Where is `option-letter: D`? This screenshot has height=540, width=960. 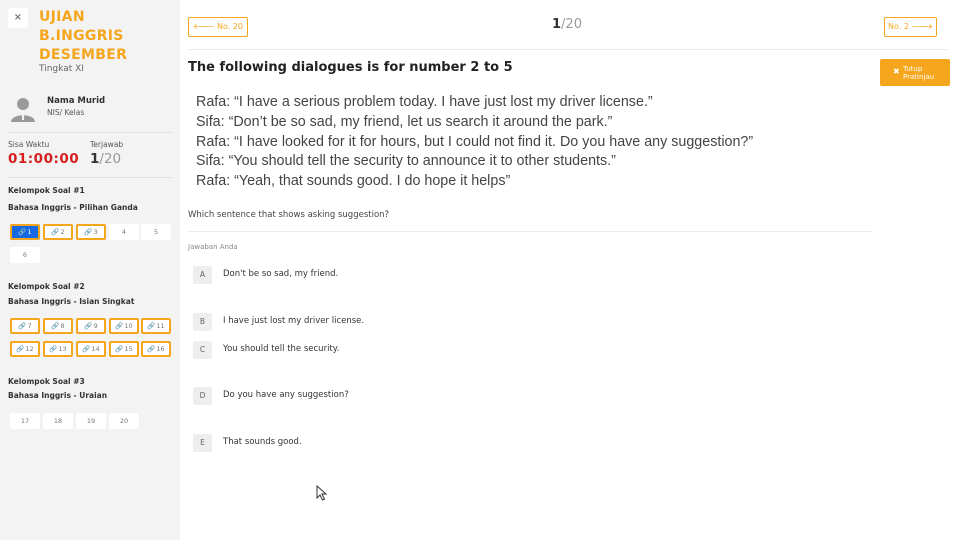
option-letter: D is located at coordinates (202, 396).